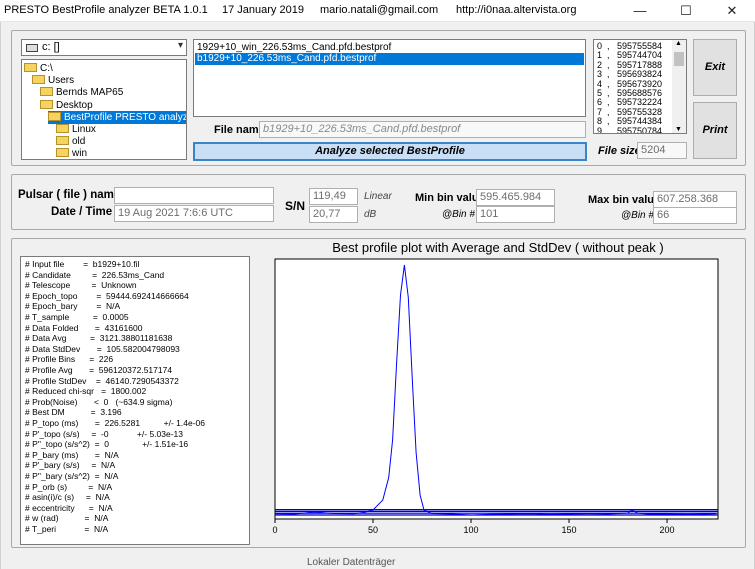 This screenshot has height=569, width=755. Describe the element at coordinates (389, 59) in the screenshot. I see `file-item: b1929+10_226.53ms_Cand.pfd.bestprof` at that location.